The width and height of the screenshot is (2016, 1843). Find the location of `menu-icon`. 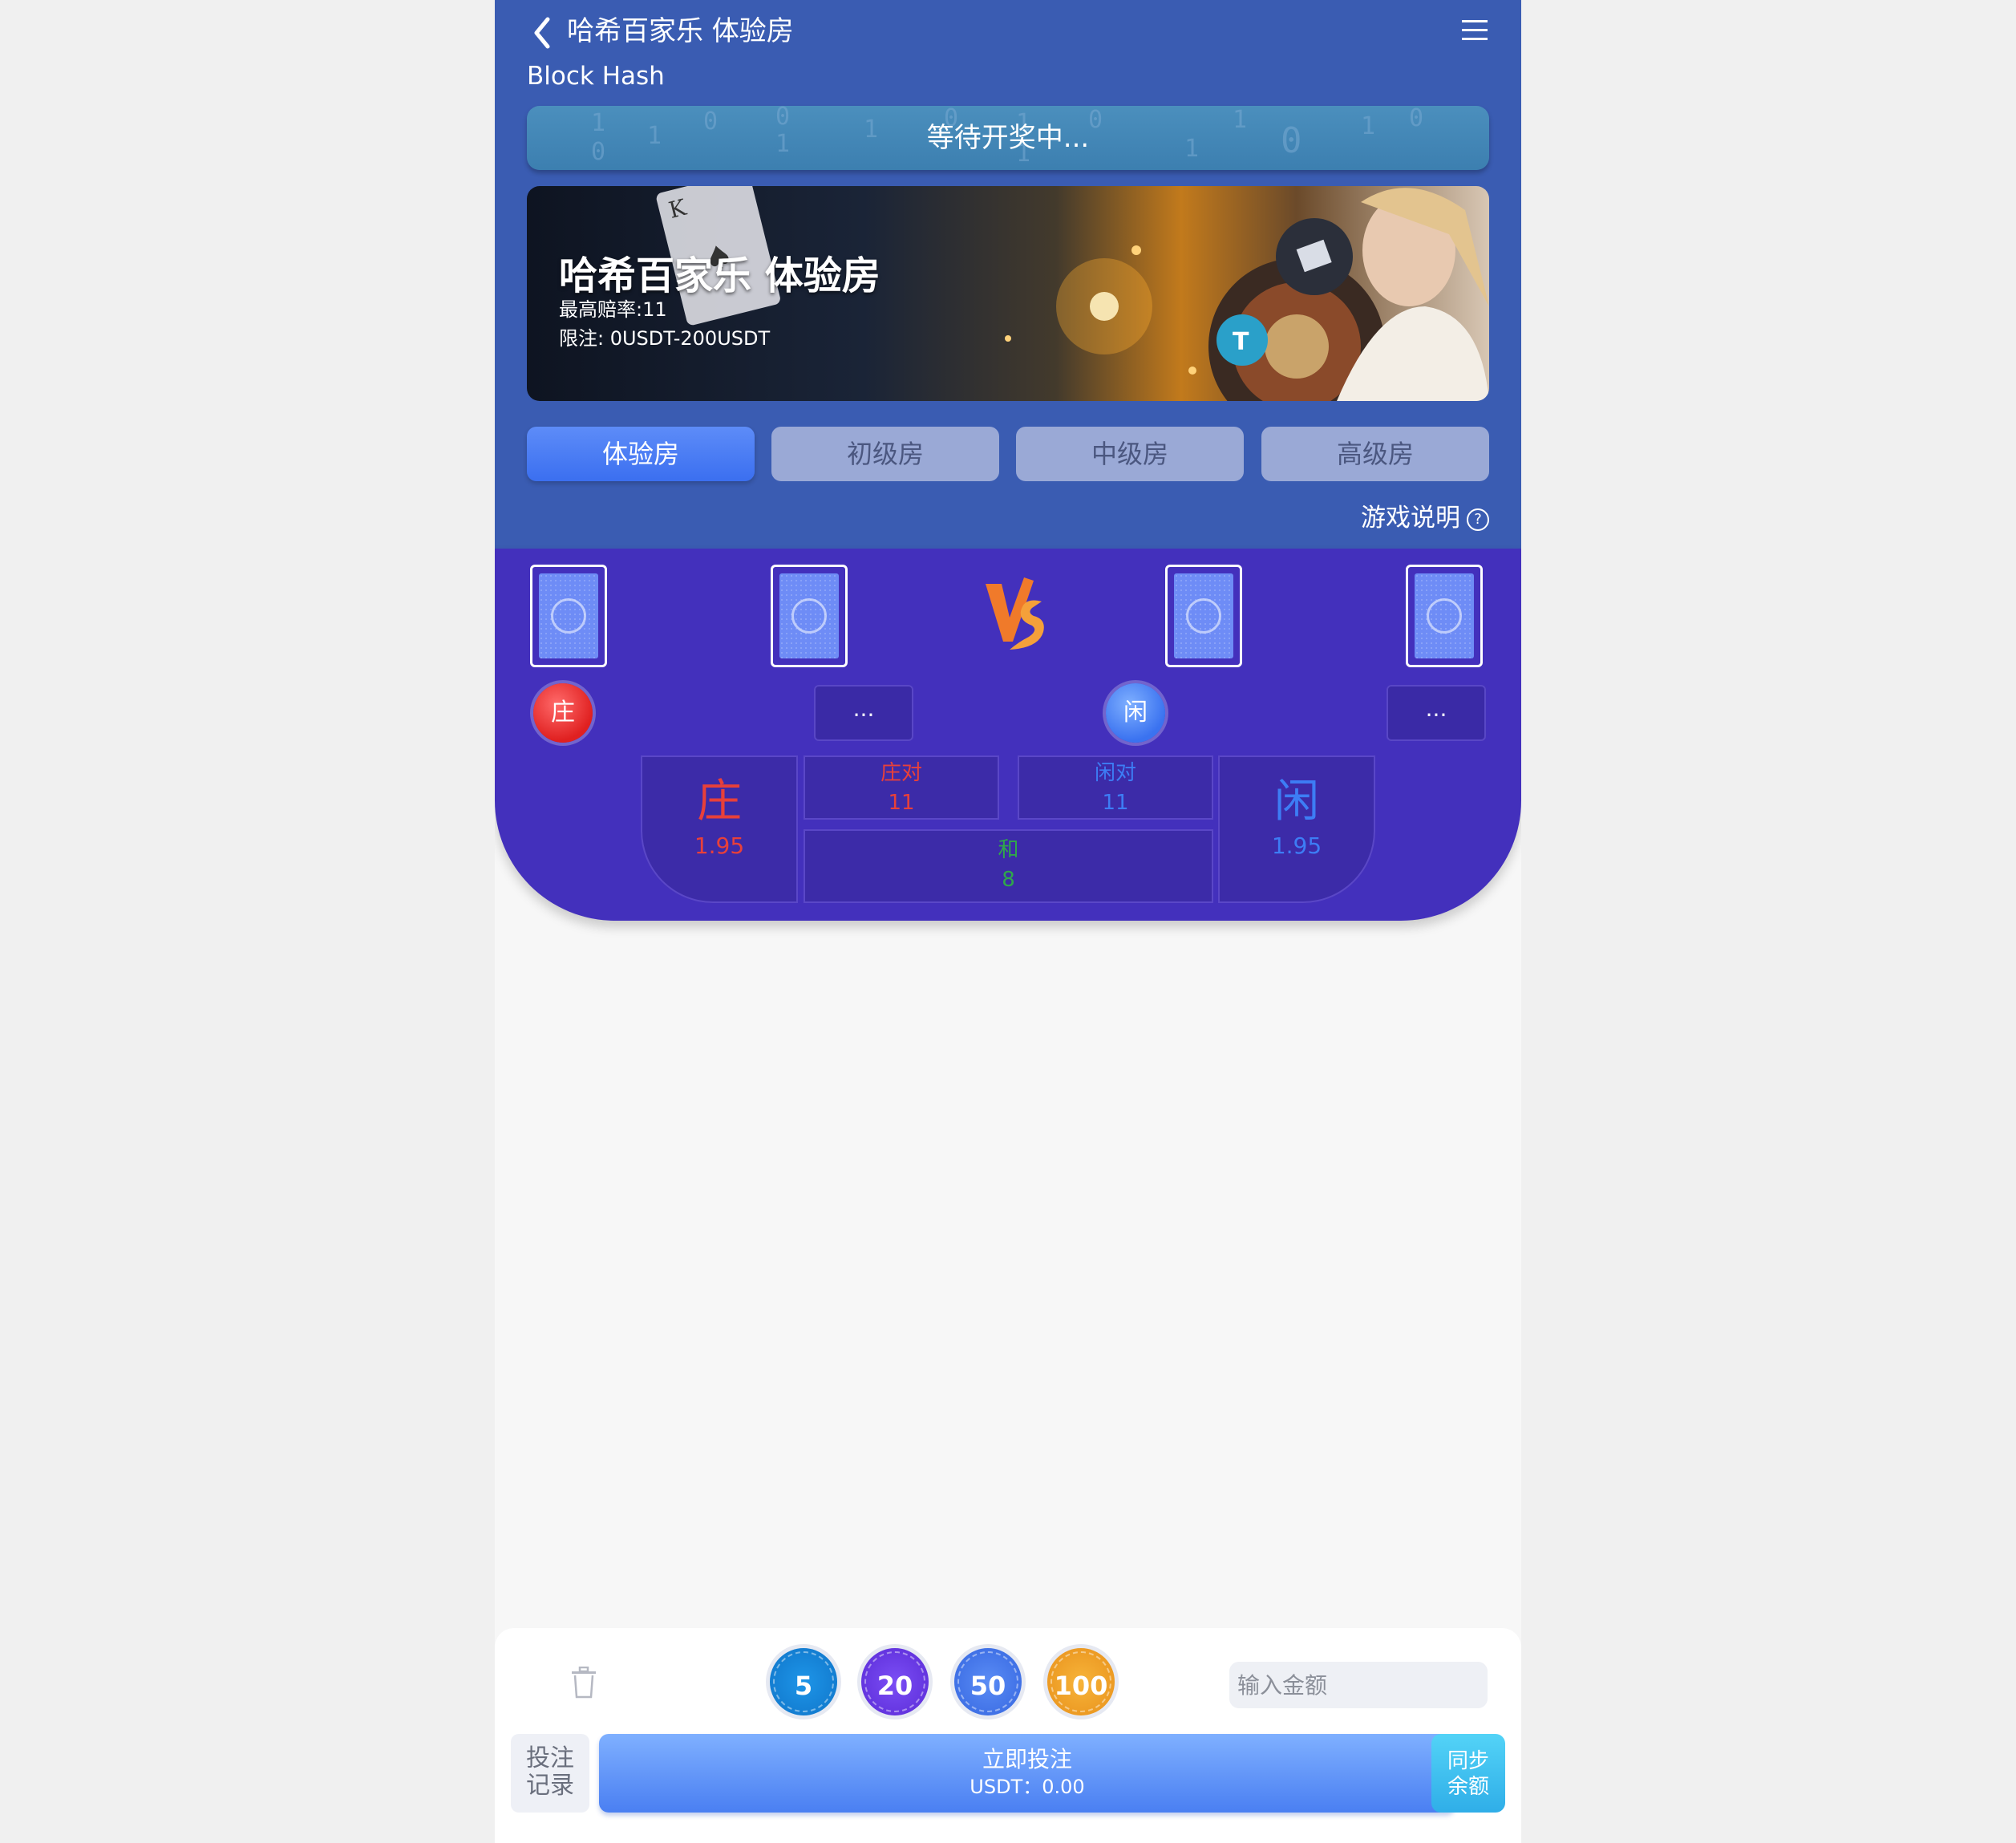

menu-icon is located at coordinates (1474, 30).